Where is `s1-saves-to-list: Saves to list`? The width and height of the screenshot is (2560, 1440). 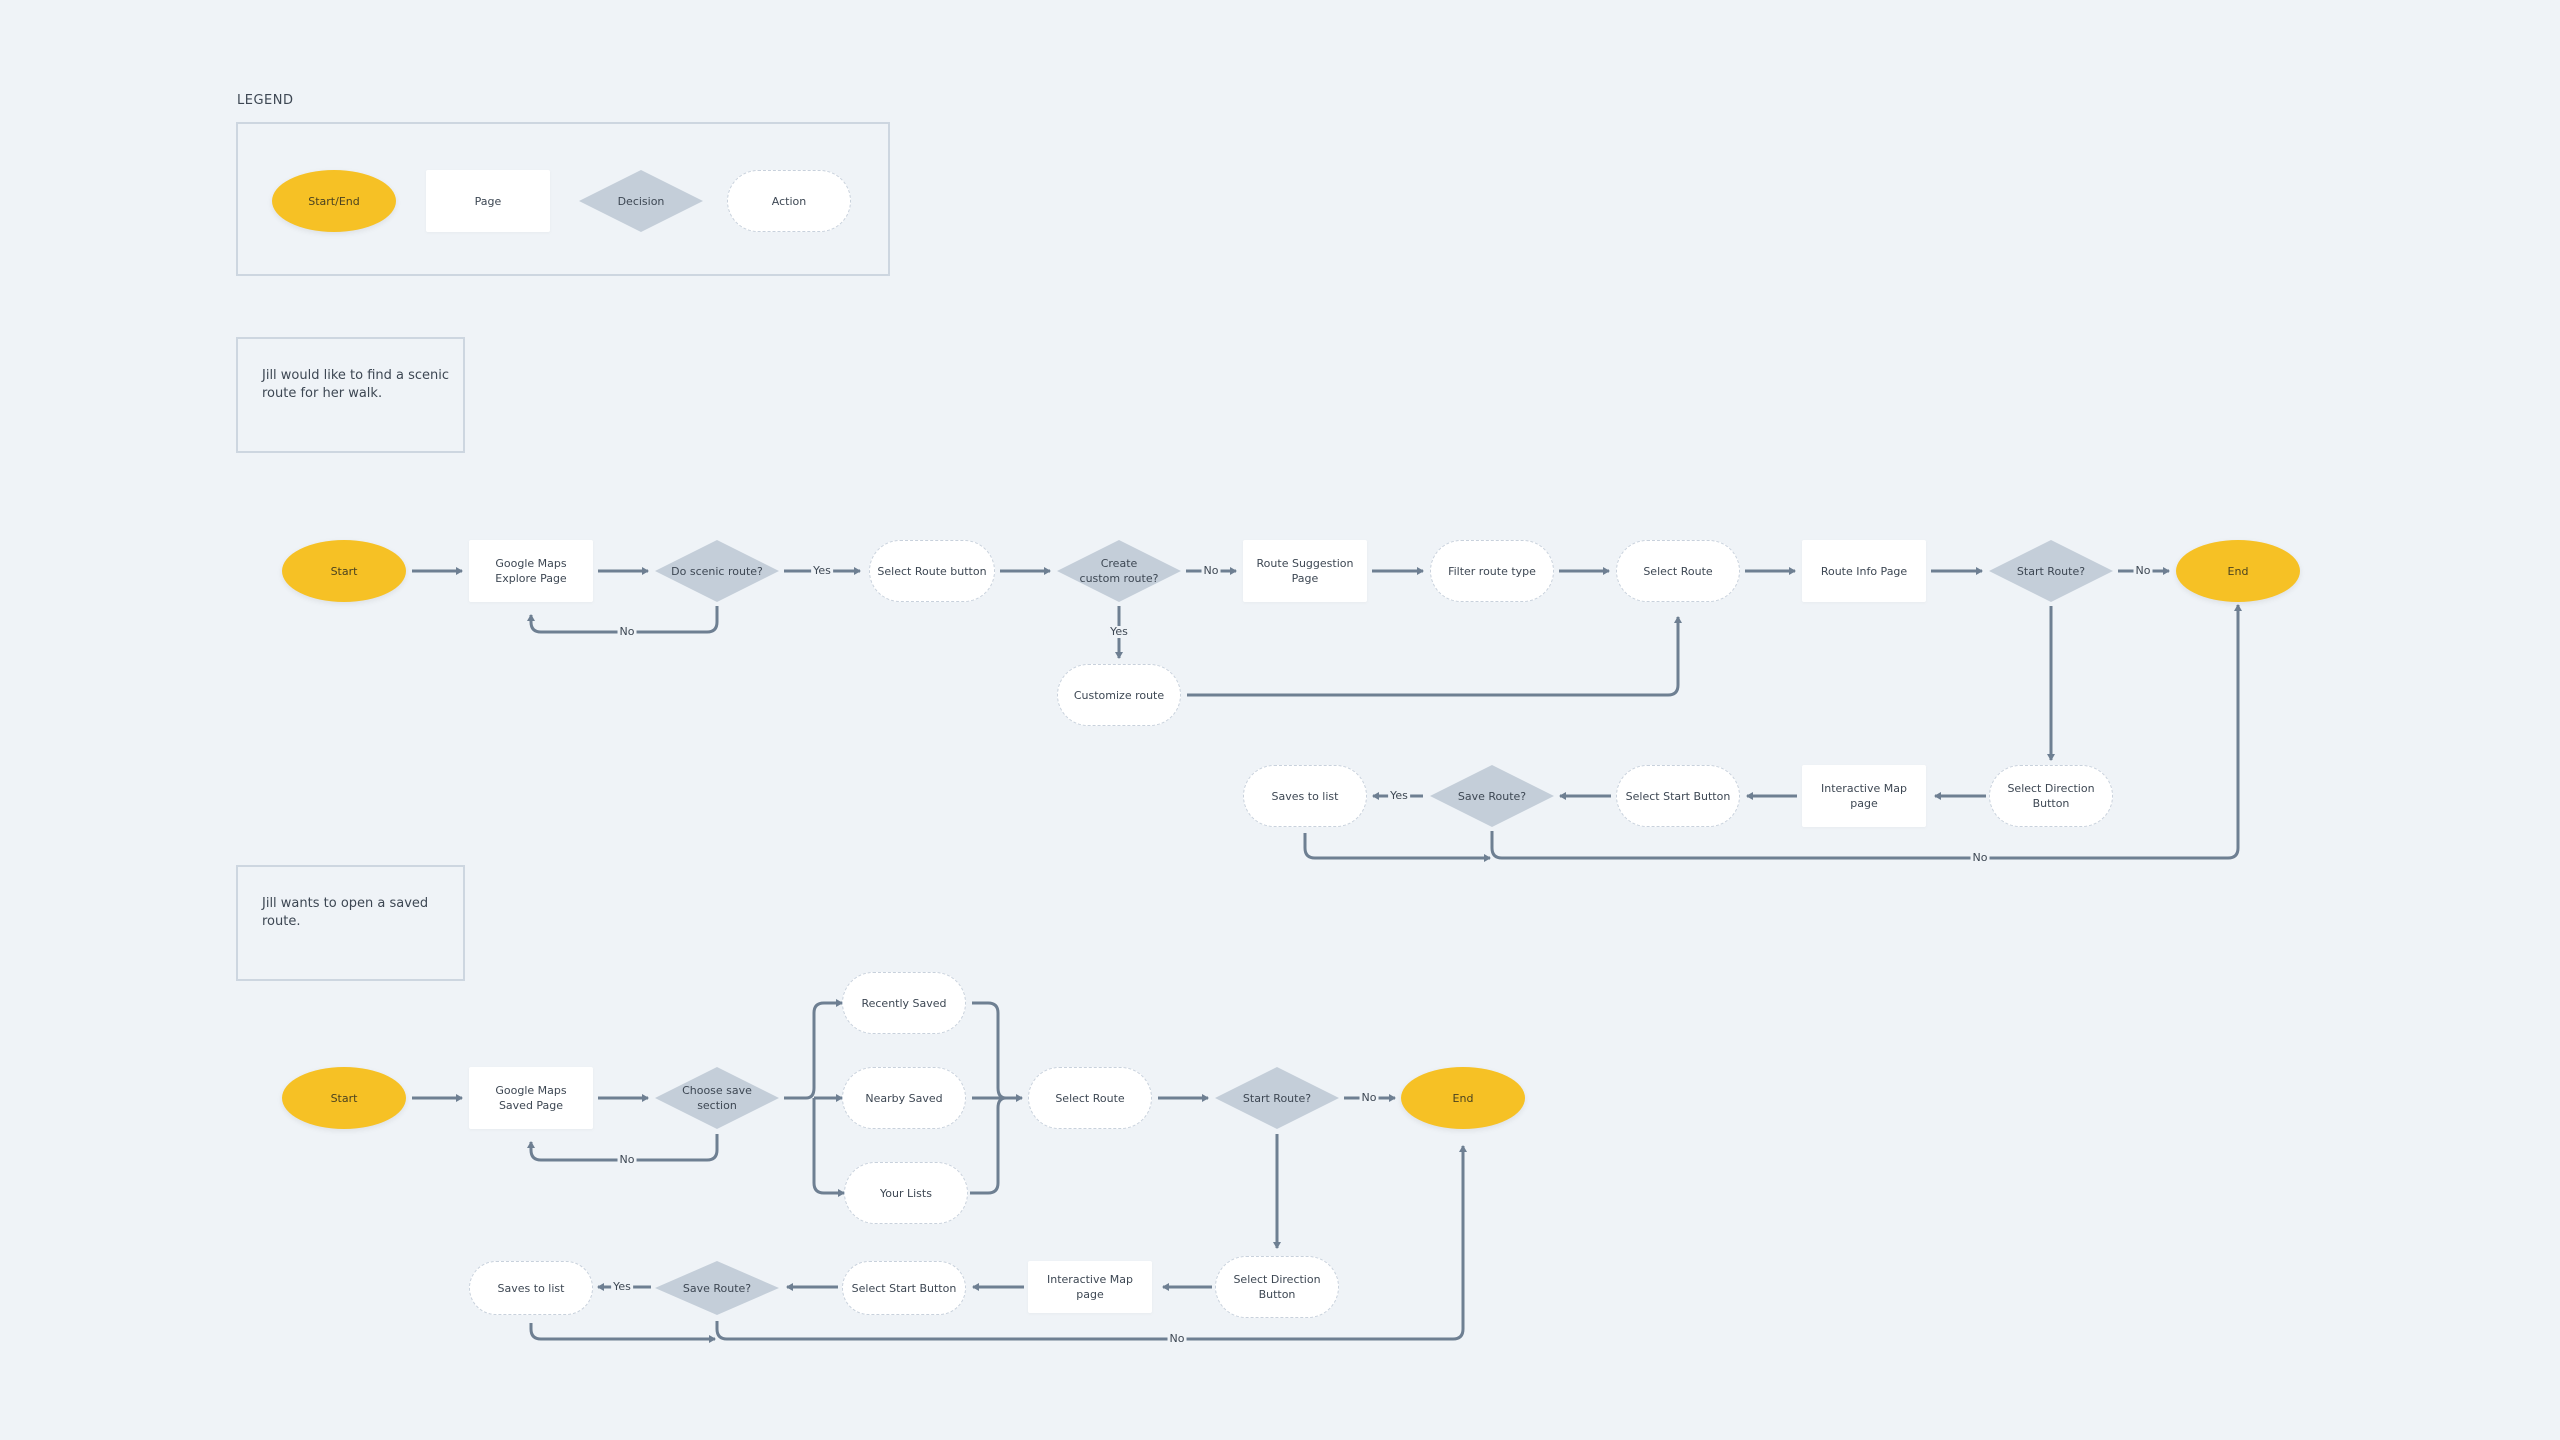 s1-saves-to-list: Saves to list is located at coordinates (1305, 796).